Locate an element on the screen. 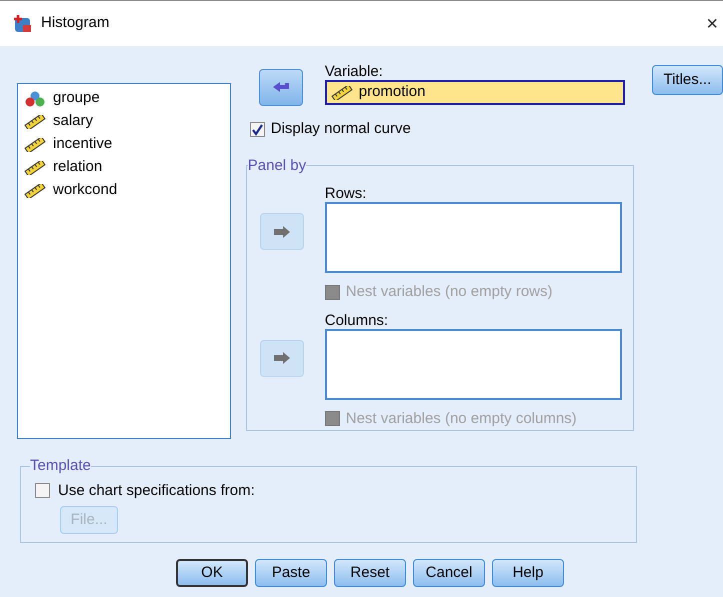  variable-item: relation is located at coordinates (127, 167).